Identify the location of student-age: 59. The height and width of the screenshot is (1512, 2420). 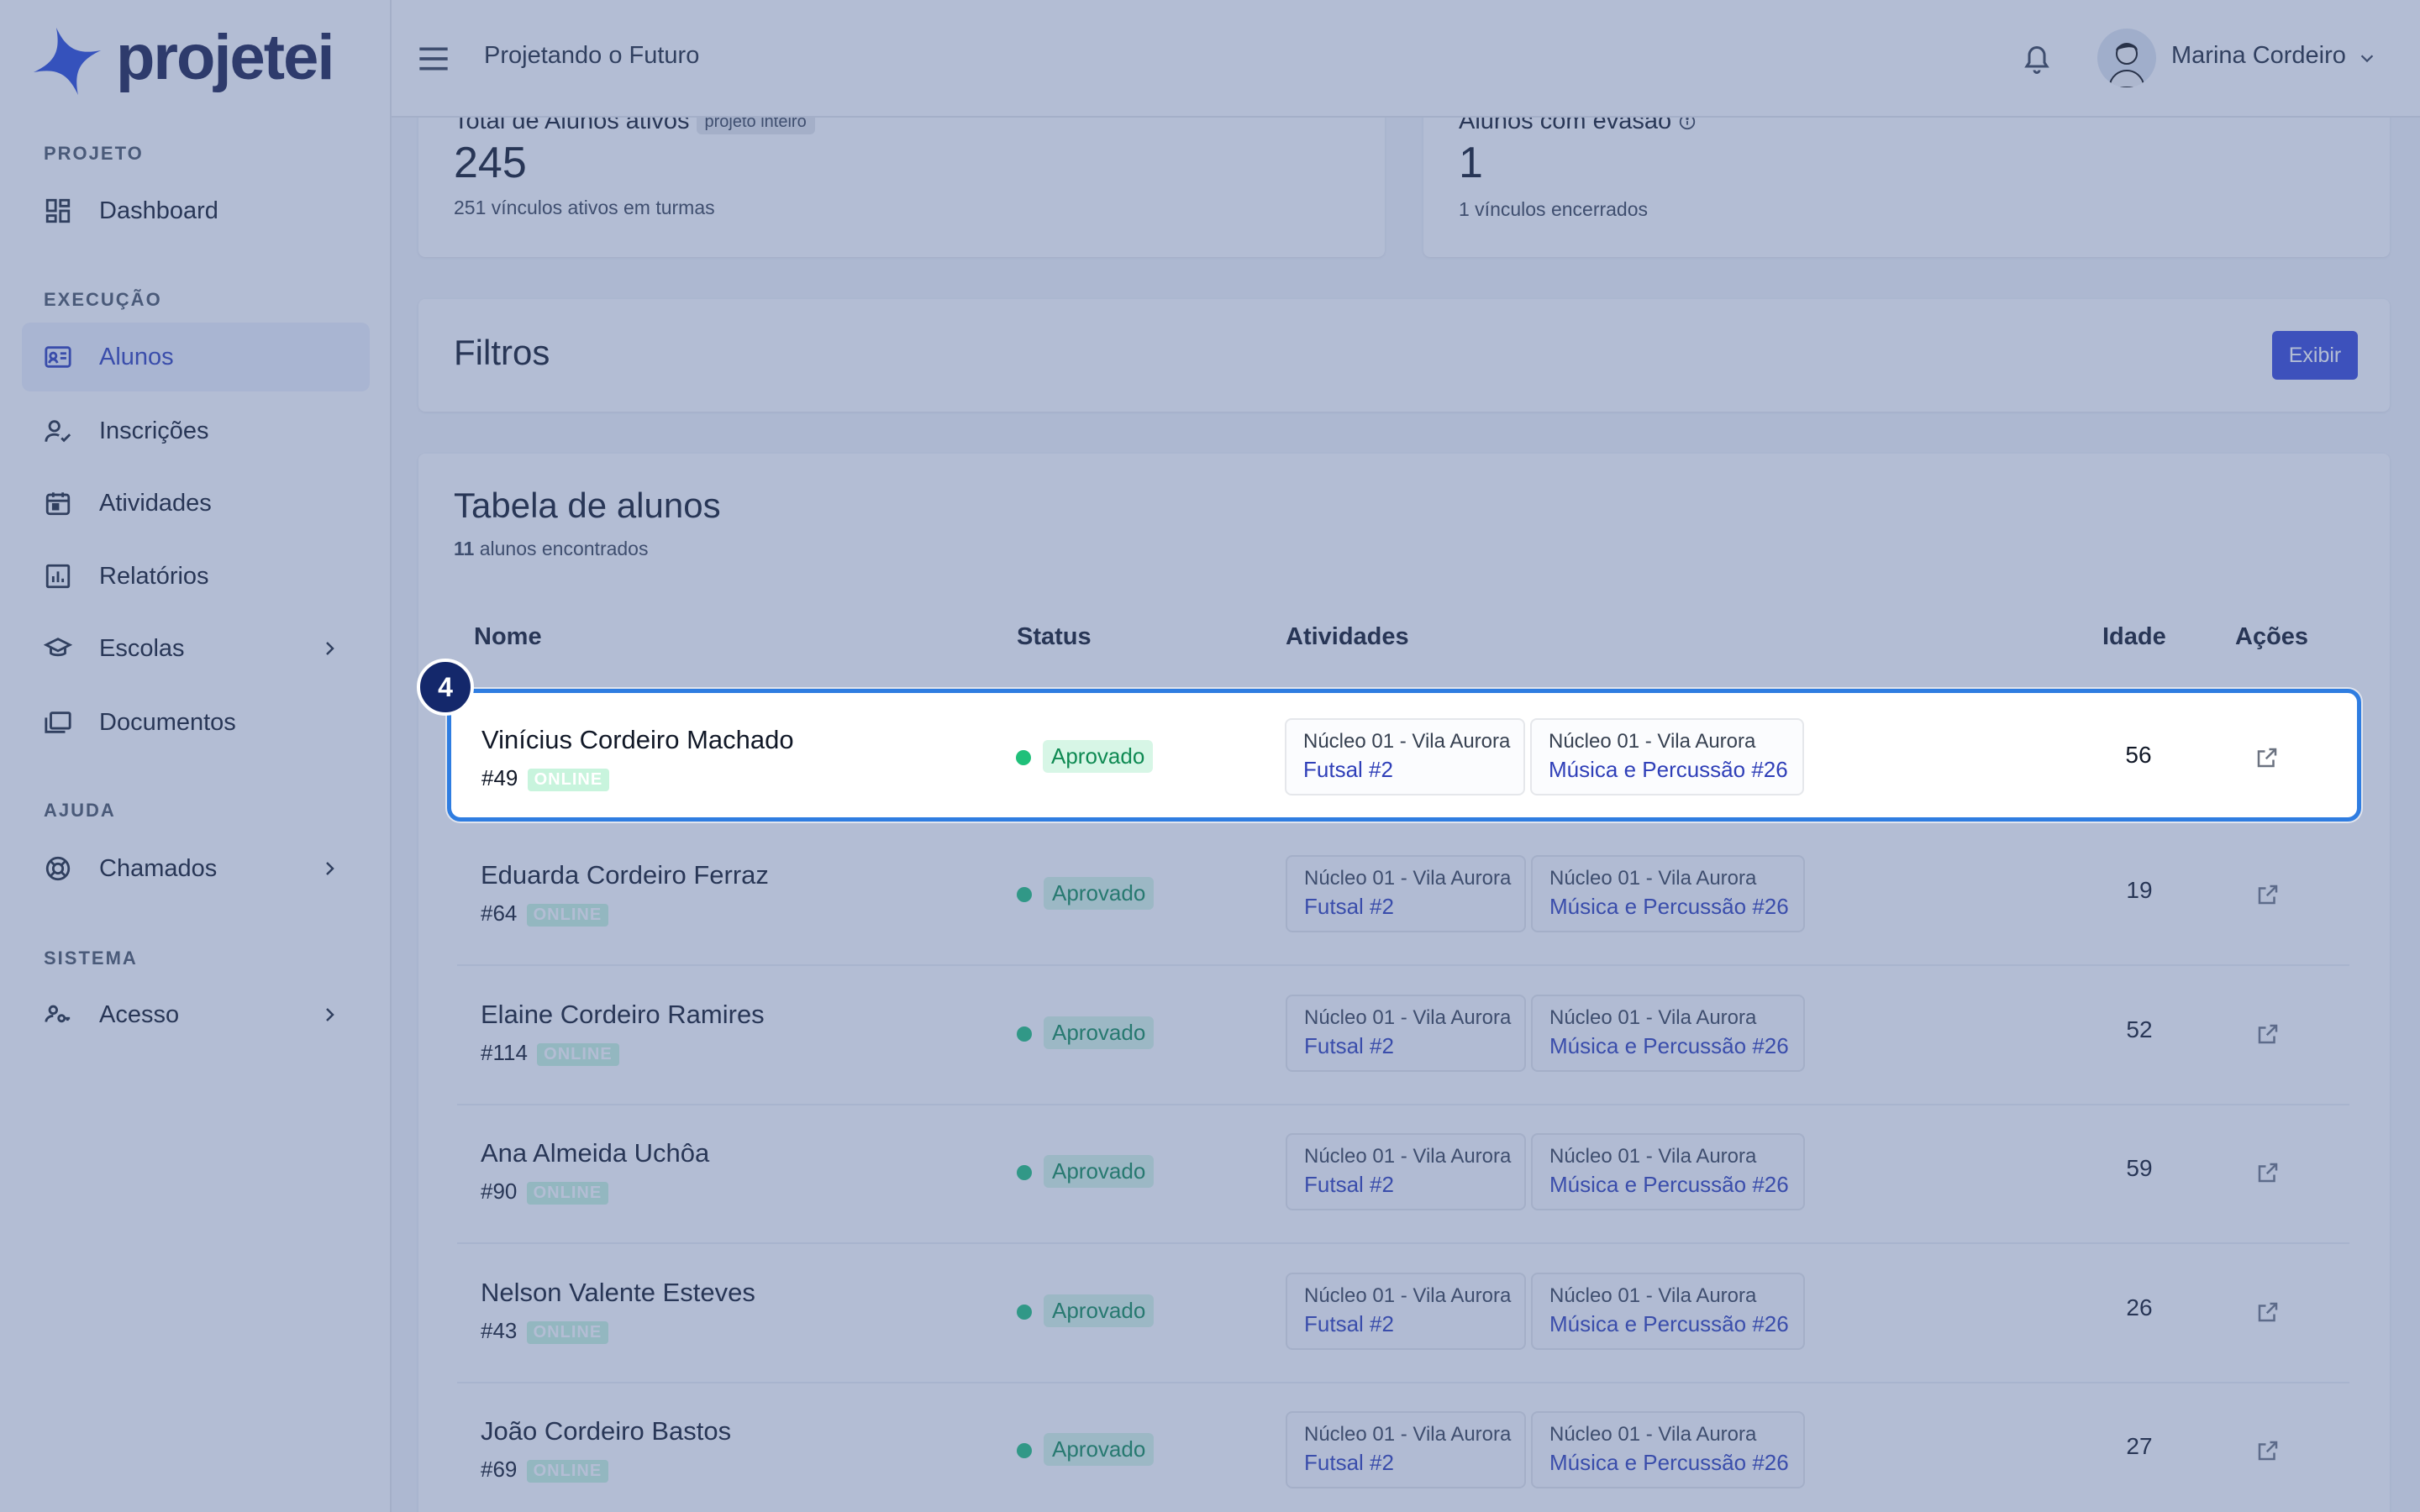
(2140, 1168).